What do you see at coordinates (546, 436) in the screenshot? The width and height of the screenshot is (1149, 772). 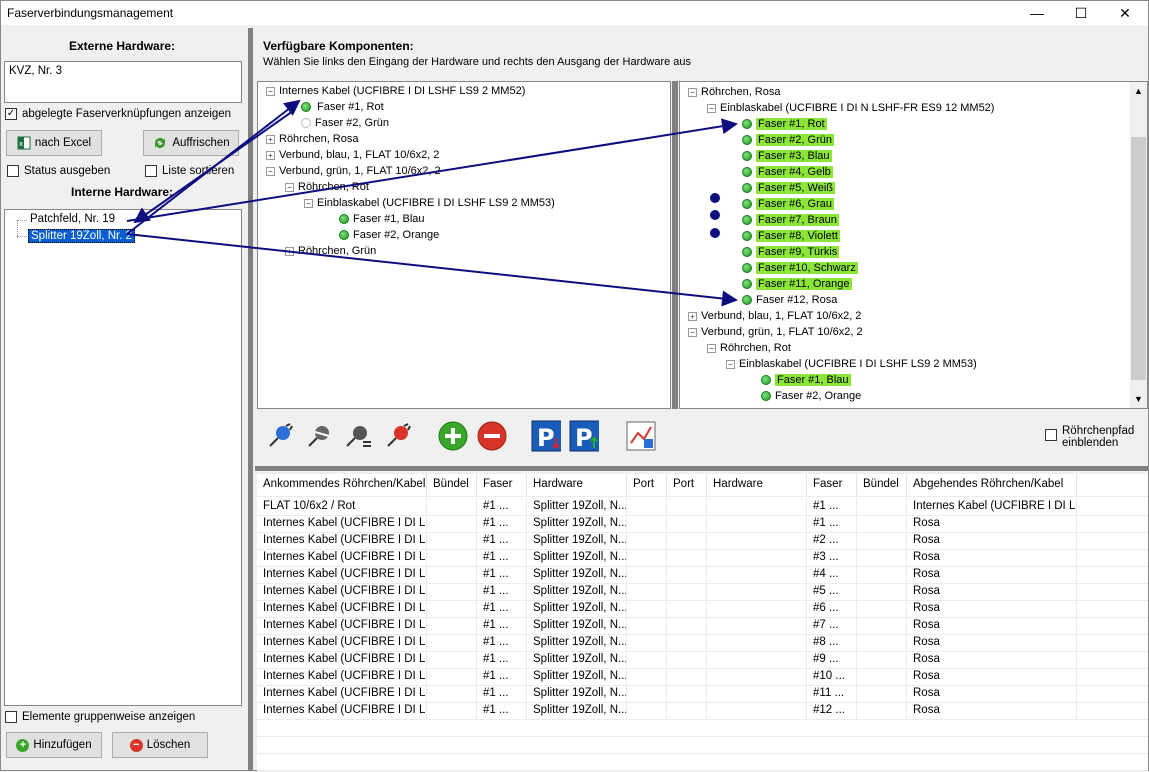 I see `patch-down-icon: P` at bounding box center [546, 436].